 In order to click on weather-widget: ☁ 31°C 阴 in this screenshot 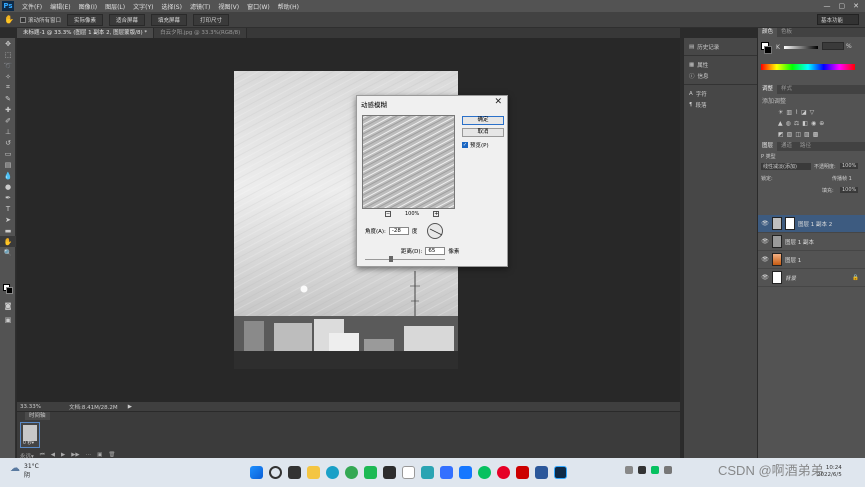, I will do `click(24, 471)`.